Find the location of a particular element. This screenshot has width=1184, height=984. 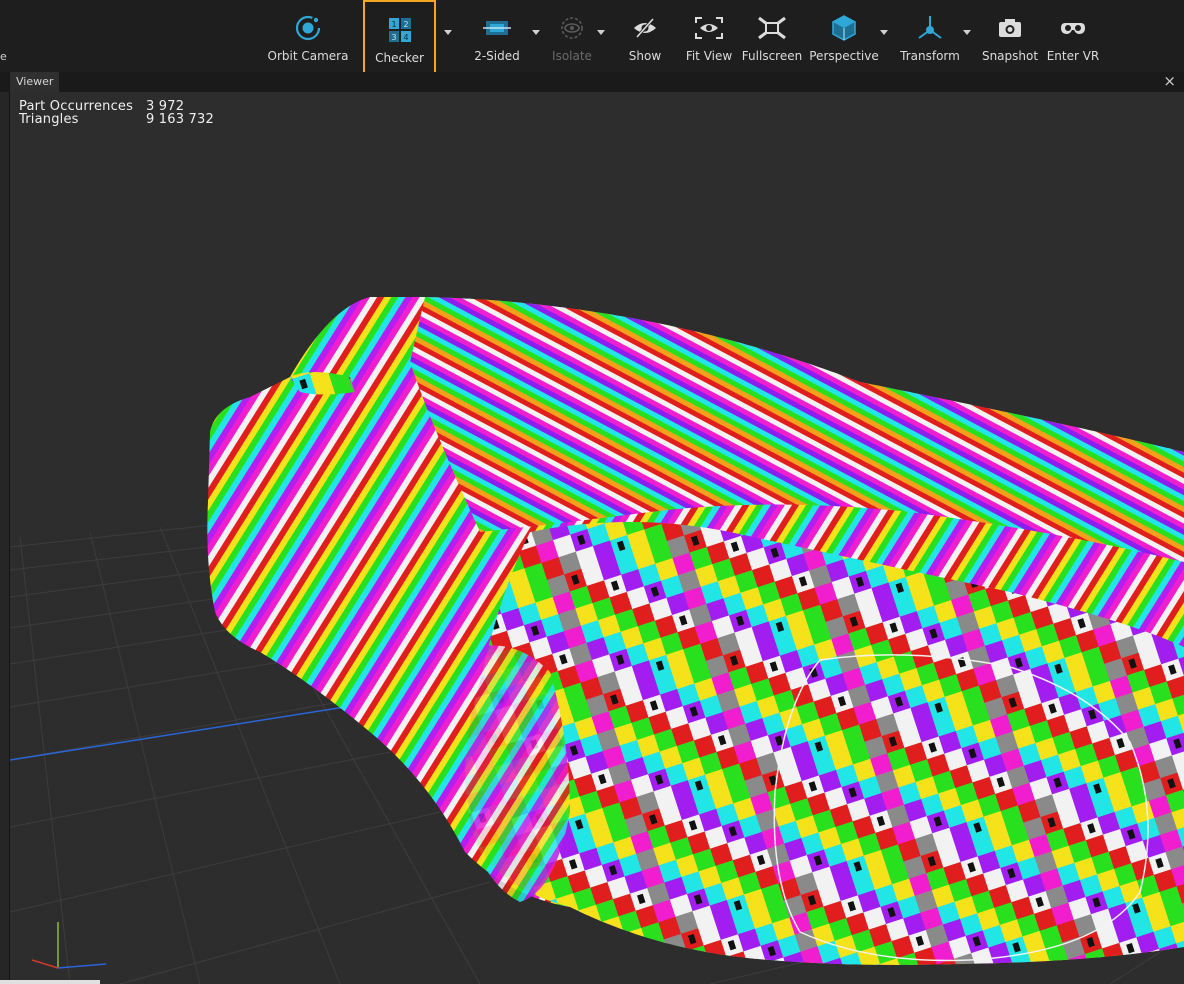

two-sided-button: 2-Sided is located at coordinates (497, 36).